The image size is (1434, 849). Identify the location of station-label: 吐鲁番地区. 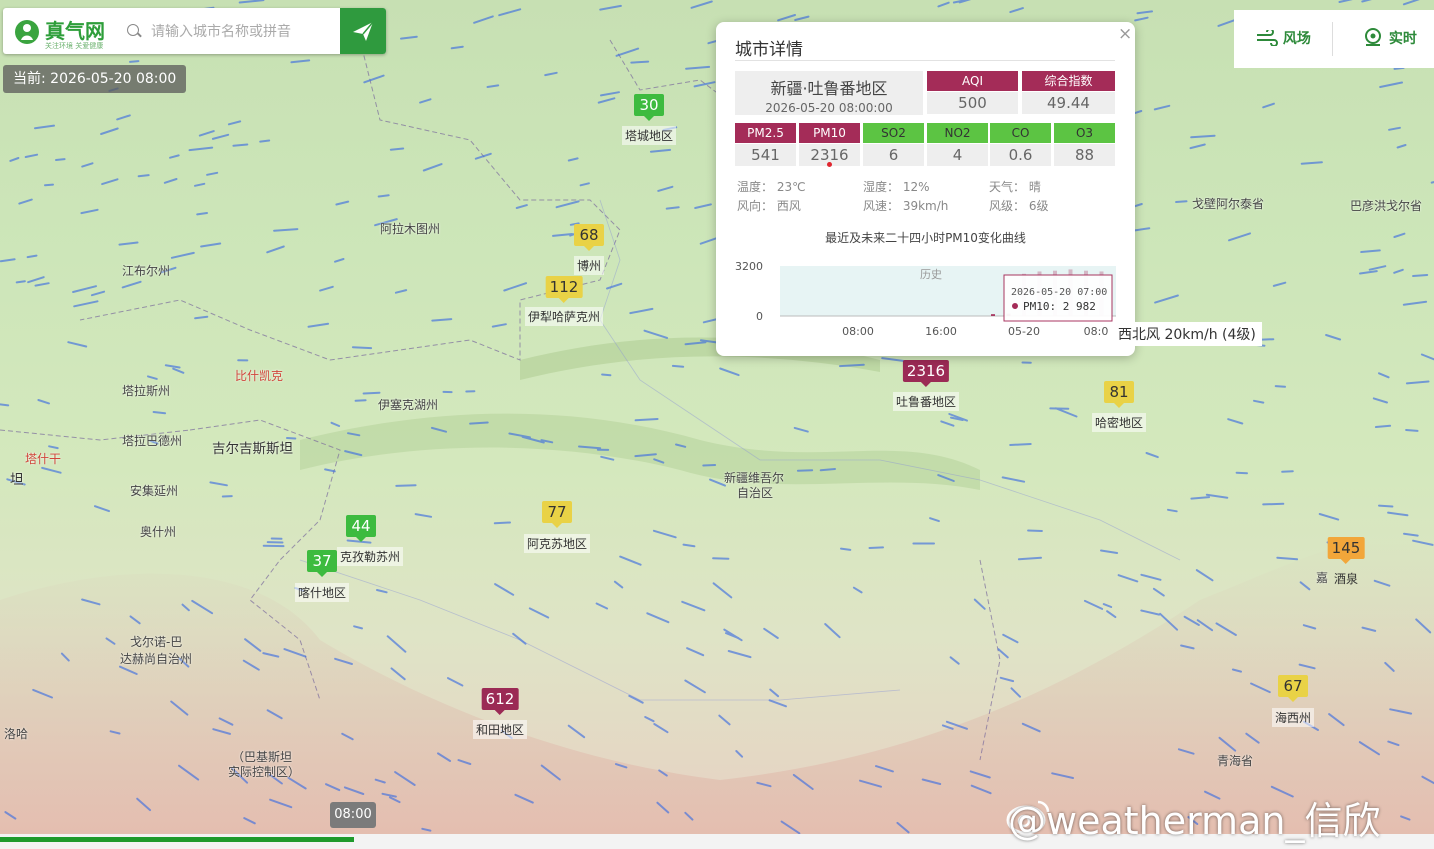
(926, 401).